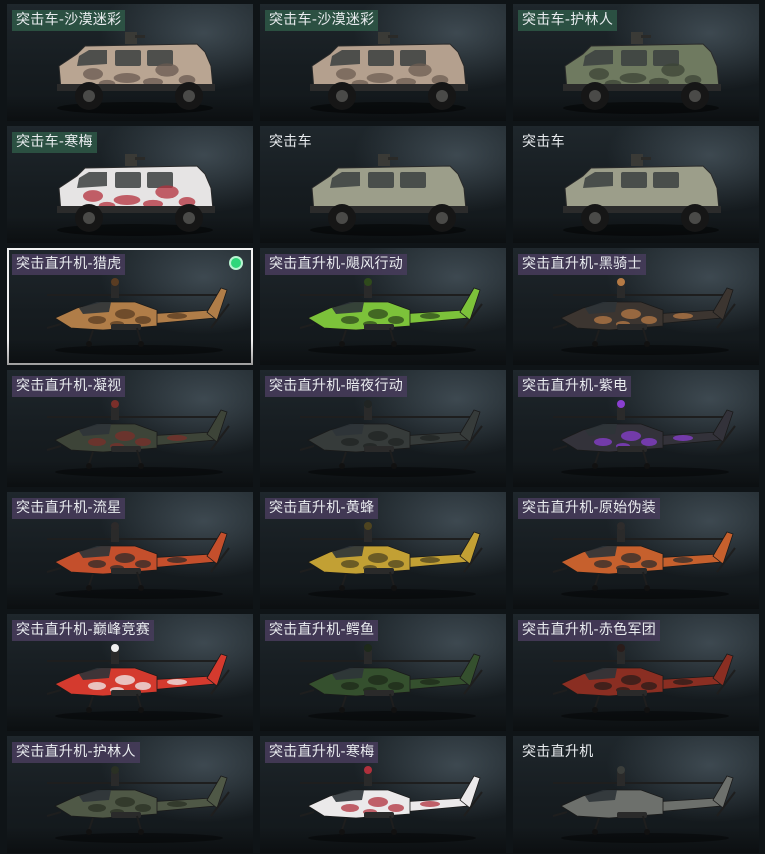 The width and height of the screenshot is (765, 854). What do you see at coordinates (336, 386) in the screenshot?
I see `skin-name-label: 突击直升机-暗夜行动` at bounding box center [336, 386].